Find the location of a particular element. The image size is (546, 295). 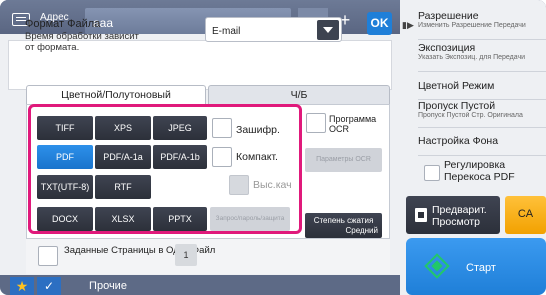

format-note: Время обработки зависит от формата. is located at coordinates (82, 42).